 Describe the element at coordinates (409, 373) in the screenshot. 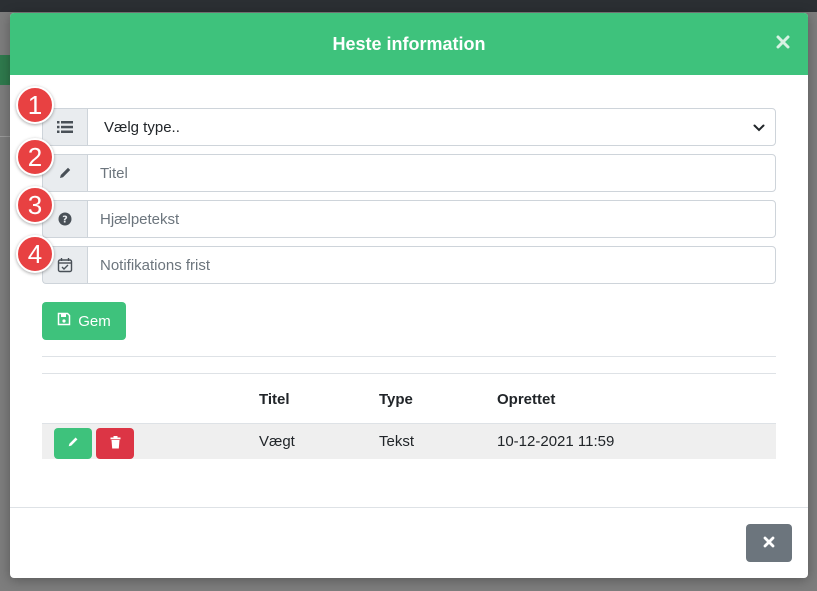

I see `table-top-border` at that location.